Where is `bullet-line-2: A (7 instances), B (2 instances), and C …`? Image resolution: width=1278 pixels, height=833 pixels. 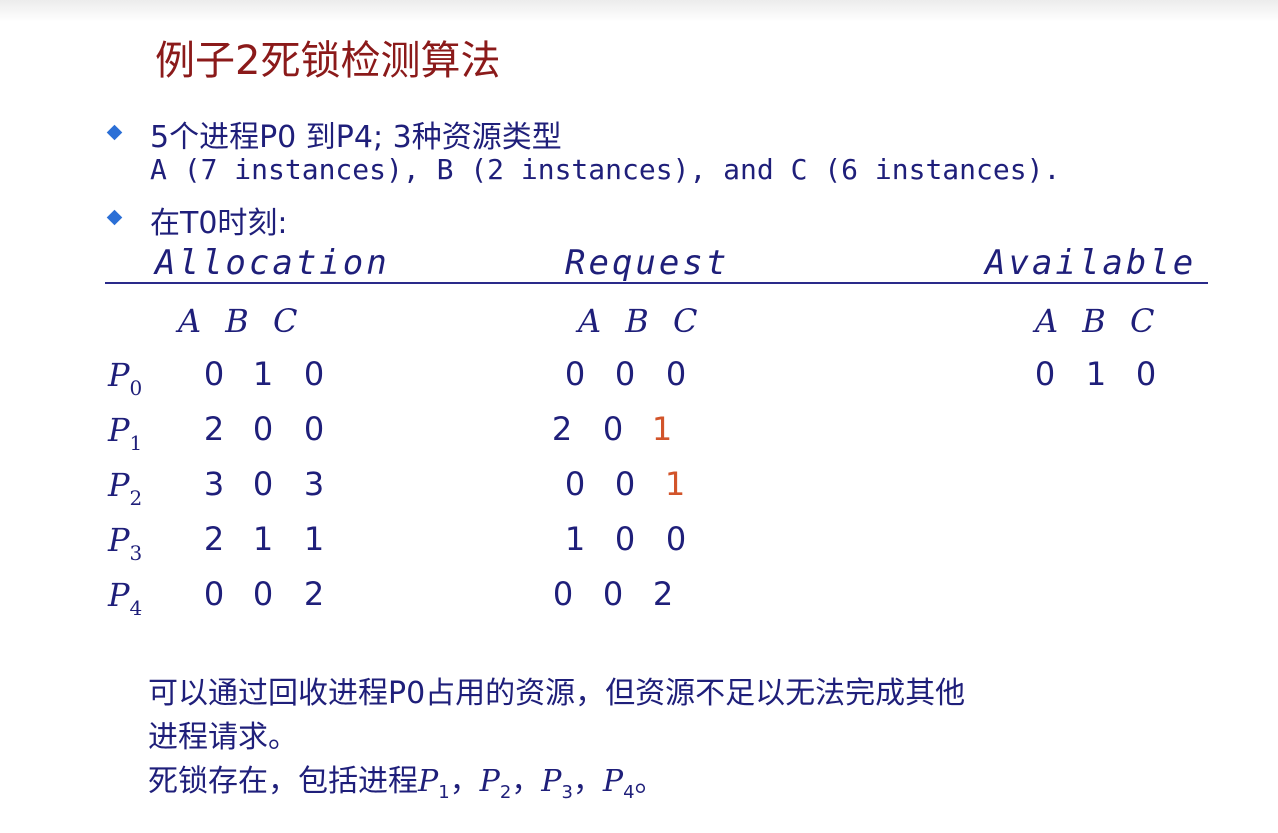 bullet-line-2: A (7 instances), B (2 instances), and C … is located at coordinates (605, 169).